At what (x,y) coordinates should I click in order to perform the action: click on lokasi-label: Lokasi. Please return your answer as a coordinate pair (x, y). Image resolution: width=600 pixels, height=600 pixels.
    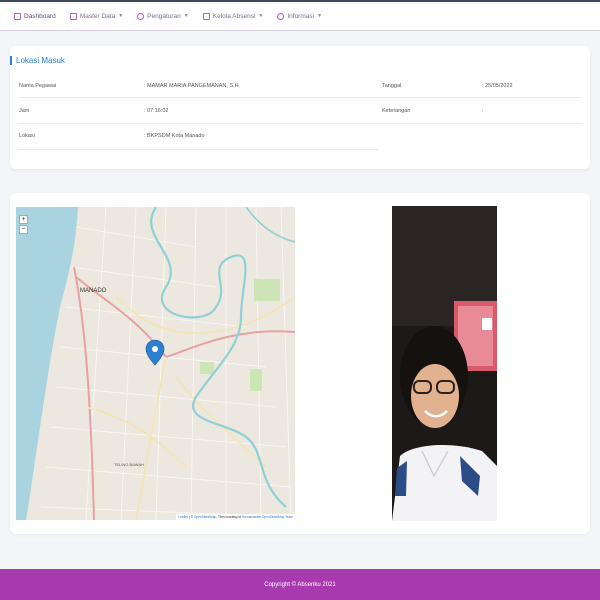
    Looking at the image, I should click on (27, 136).